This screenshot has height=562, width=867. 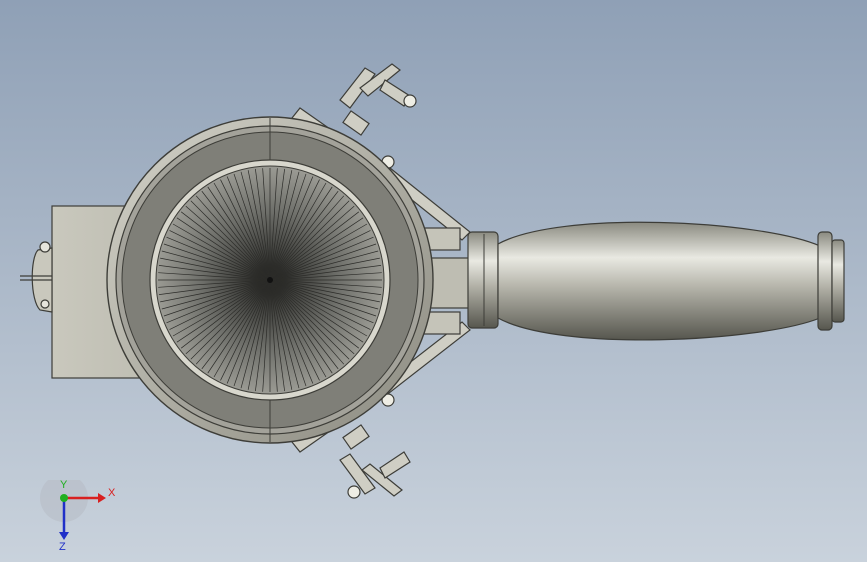 I want to click on left-clamp, so click(x=36, y=277).